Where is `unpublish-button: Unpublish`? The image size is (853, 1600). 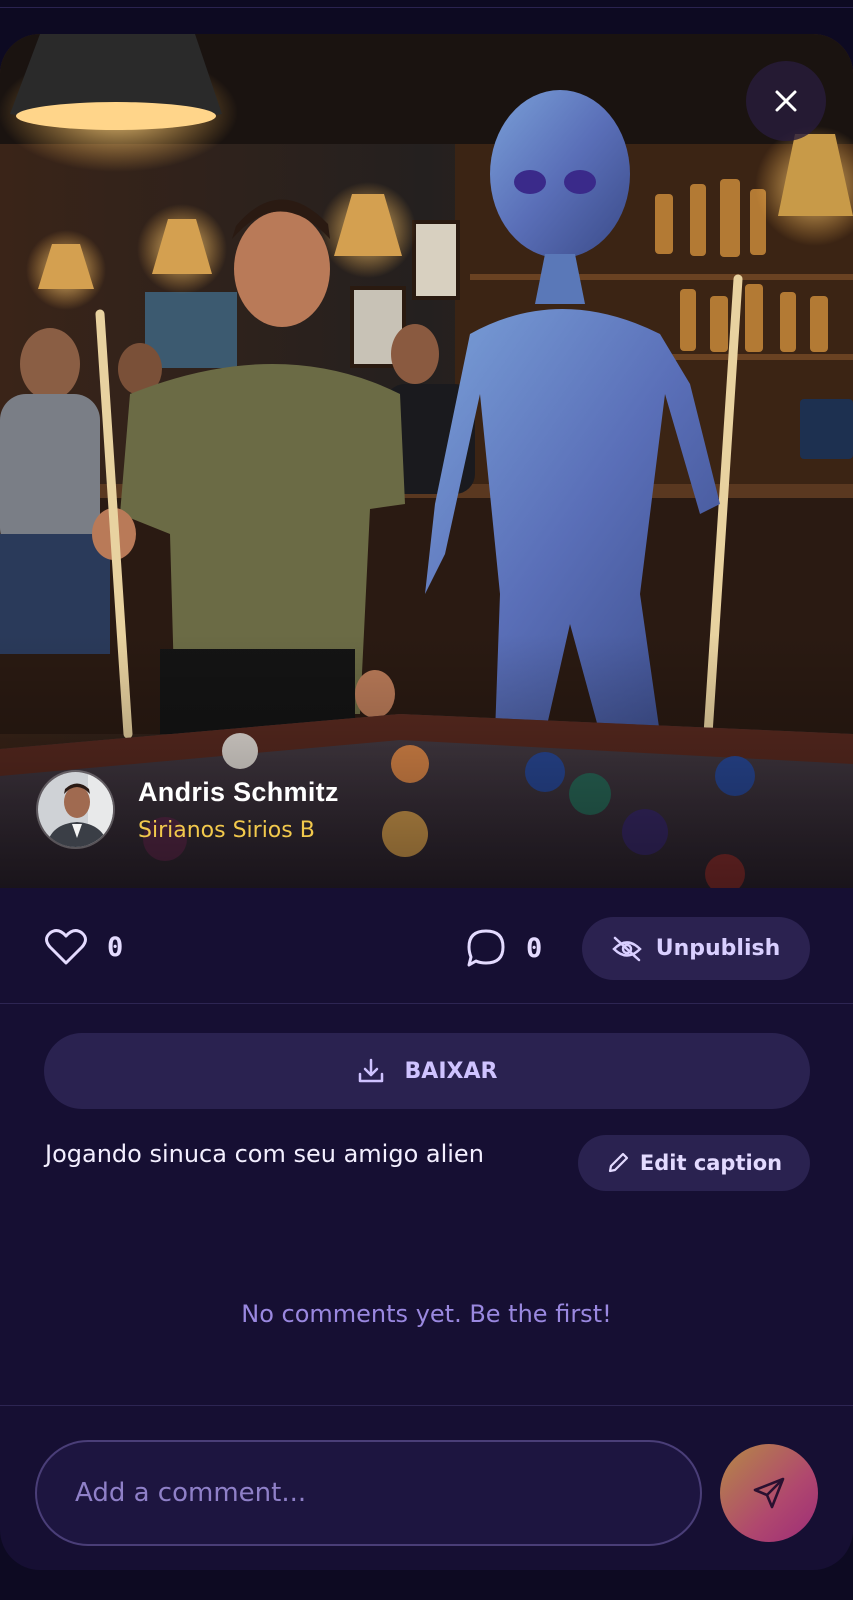 unpublish-button: Unpublish is located at coordinates (696, 948).